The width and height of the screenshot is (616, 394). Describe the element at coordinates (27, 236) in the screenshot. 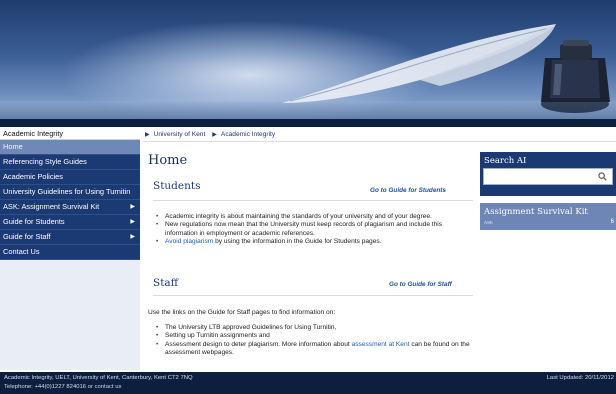

I see `nav-item-label: Guide for Staff` at that location.